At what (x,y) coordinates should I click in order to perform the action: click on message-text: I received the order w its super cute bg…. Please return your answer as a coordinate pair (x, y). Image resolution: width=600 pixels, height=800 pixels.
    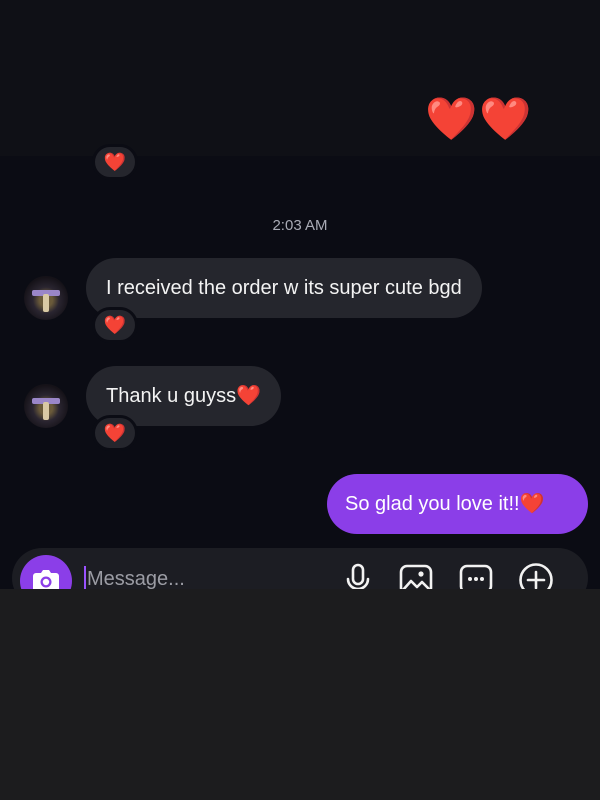
    Looking at the image, I should click on (284, 288).